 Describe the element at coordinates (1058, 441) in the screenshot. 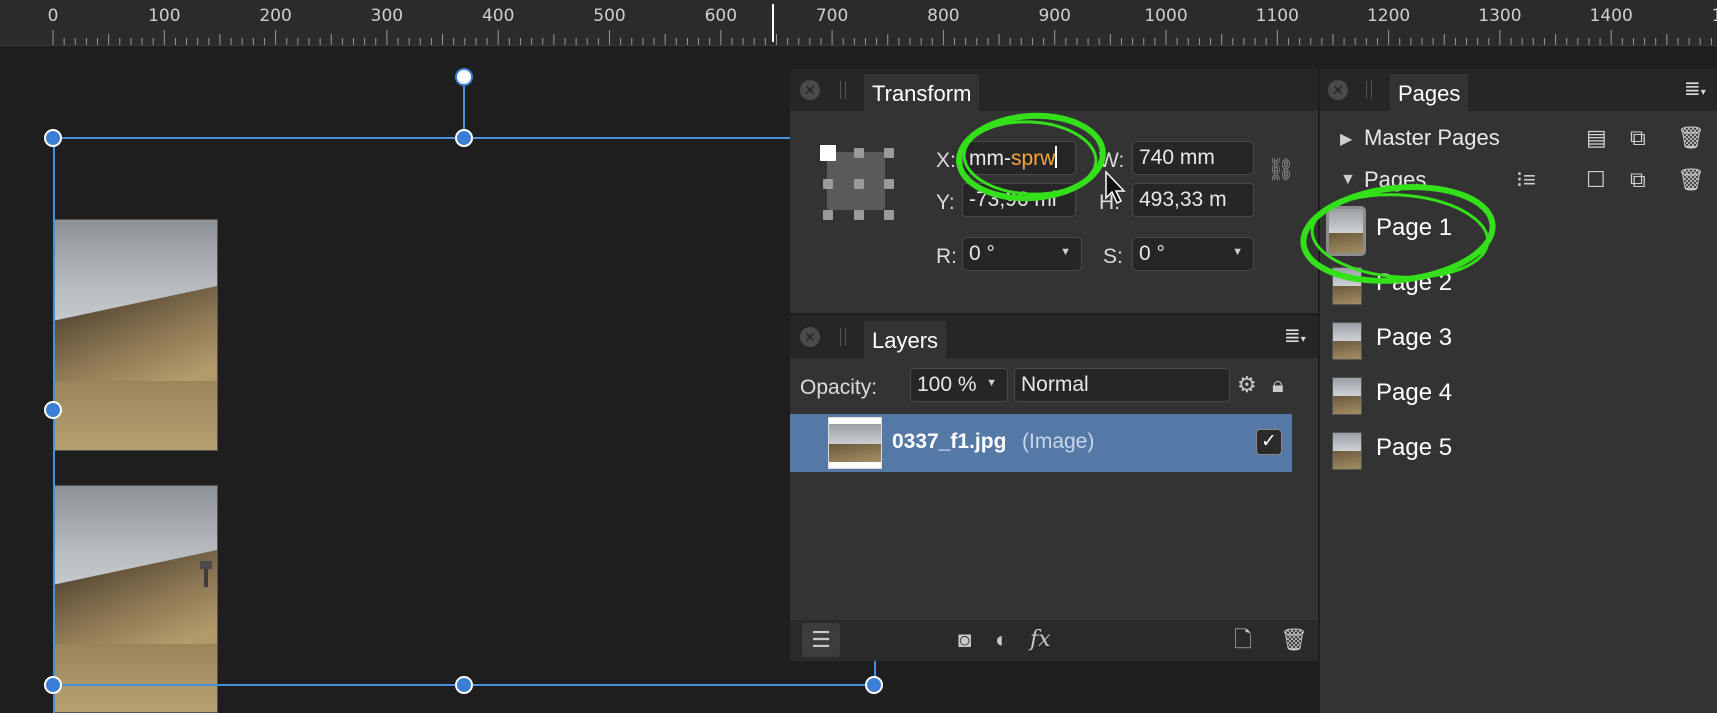

I see `layer-type: (Image)` at that location.